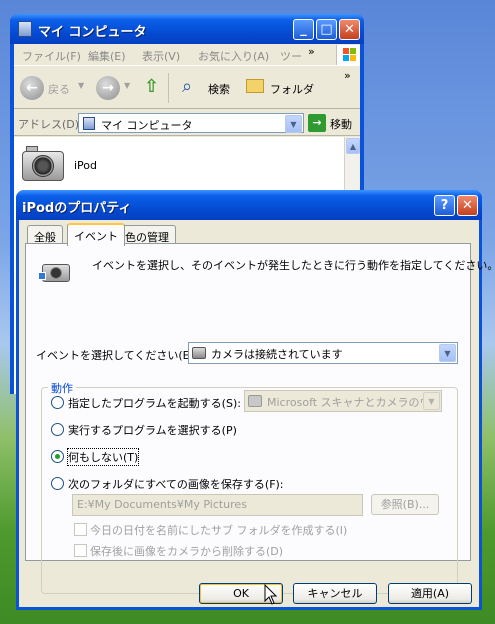 The width and height of the screenshot is (495, 624). I want to click on event-select-label: イベントを選択してください(E):, so click(117, 355).